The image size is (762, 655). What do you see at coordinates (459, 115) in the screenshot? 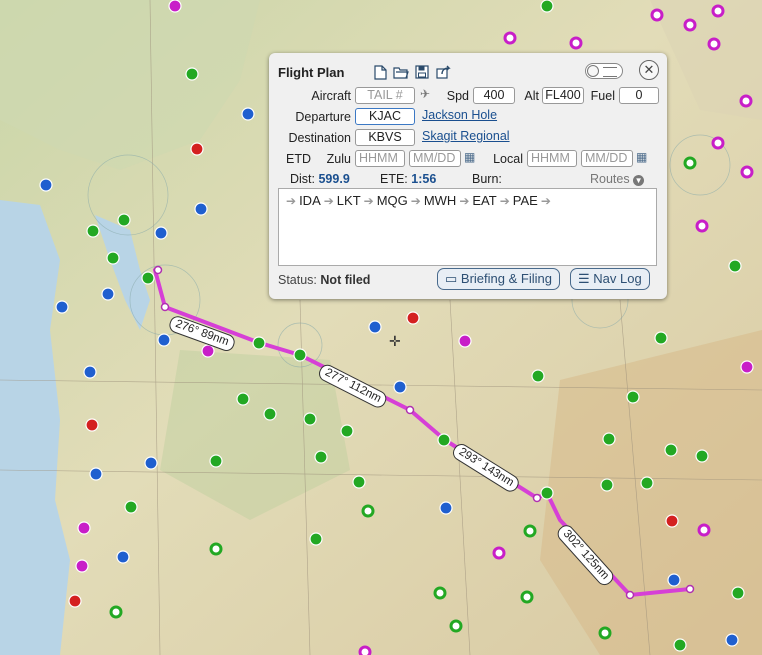
I see `departure-airport-link: Jackson Hole` at bounding box center [459, 115].